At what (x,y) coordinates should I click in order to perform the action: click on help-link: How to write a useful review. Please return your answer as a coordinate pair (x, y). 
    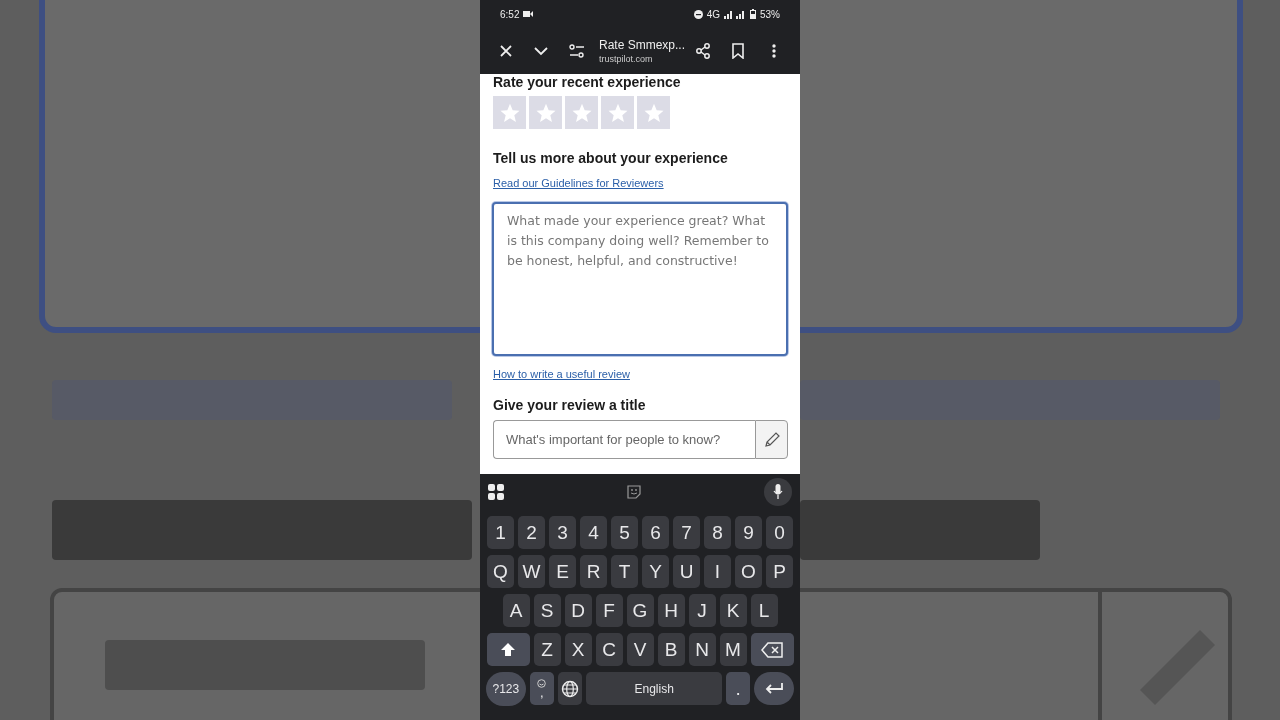
    Looking at the image, I should click on (561, 374).